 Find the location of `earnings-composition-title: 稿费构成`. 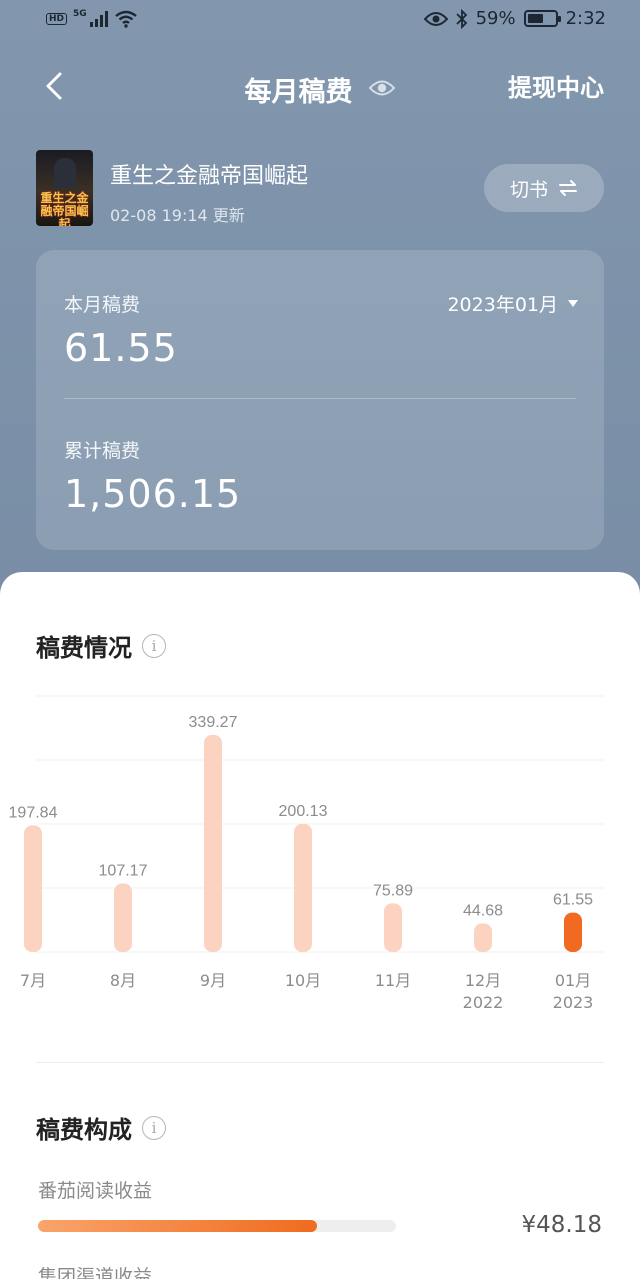

earnings-composition-title: 稿费构成 is located at coordinates (84, 1130).